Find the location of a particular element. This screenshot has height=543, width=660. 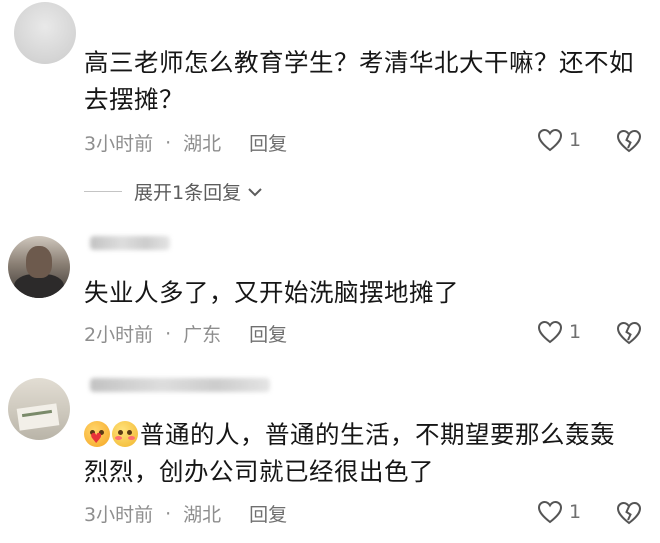

avatar-face is located at coordinates (39, 262).